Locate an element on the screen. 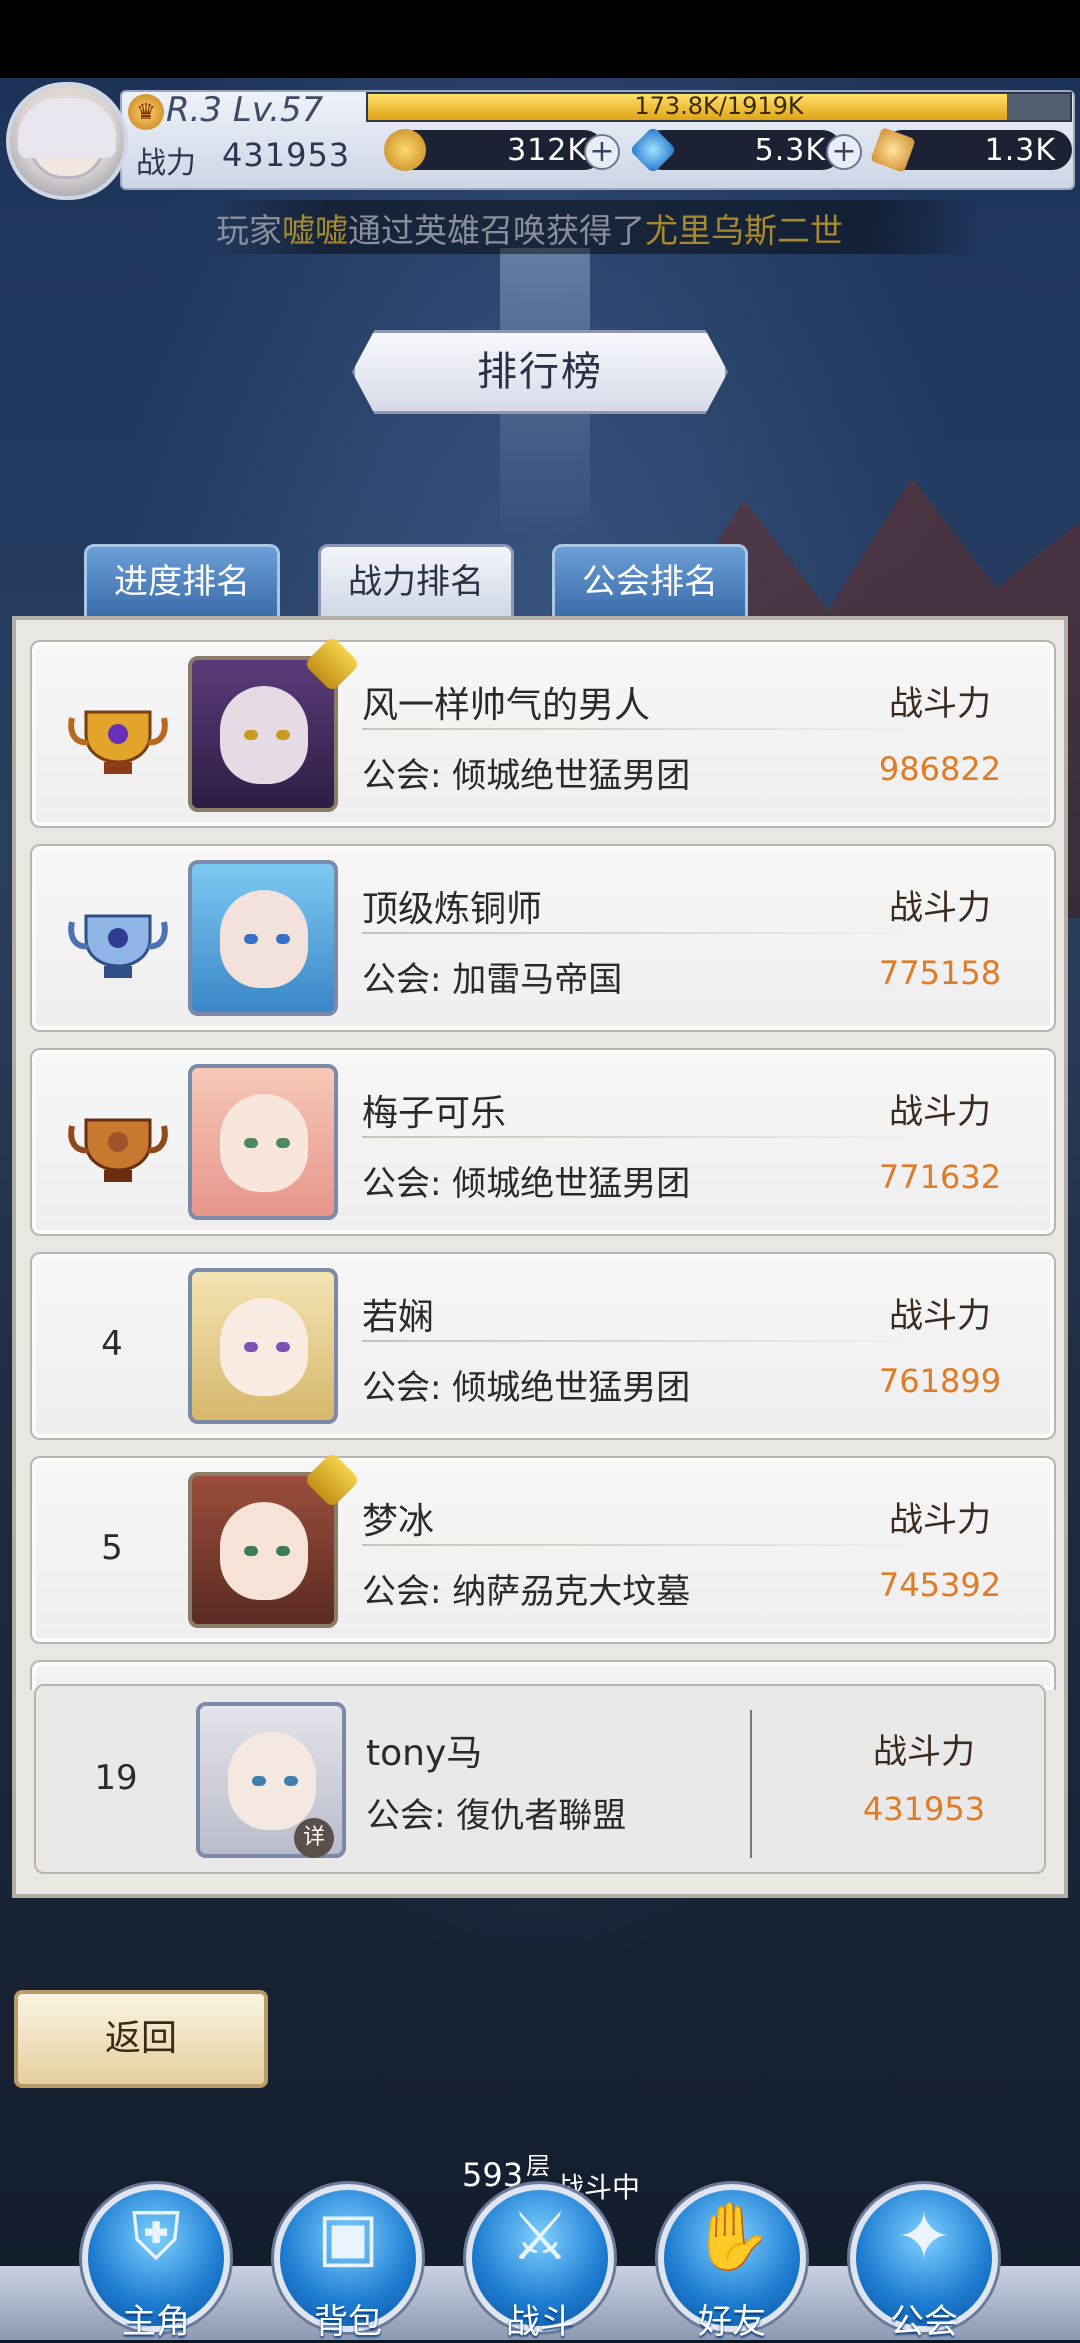  ranking-row: 梅子可乐 公会: 倾城绝世猛男团 战斗力 771632 is located at coordinates (543, 1142).